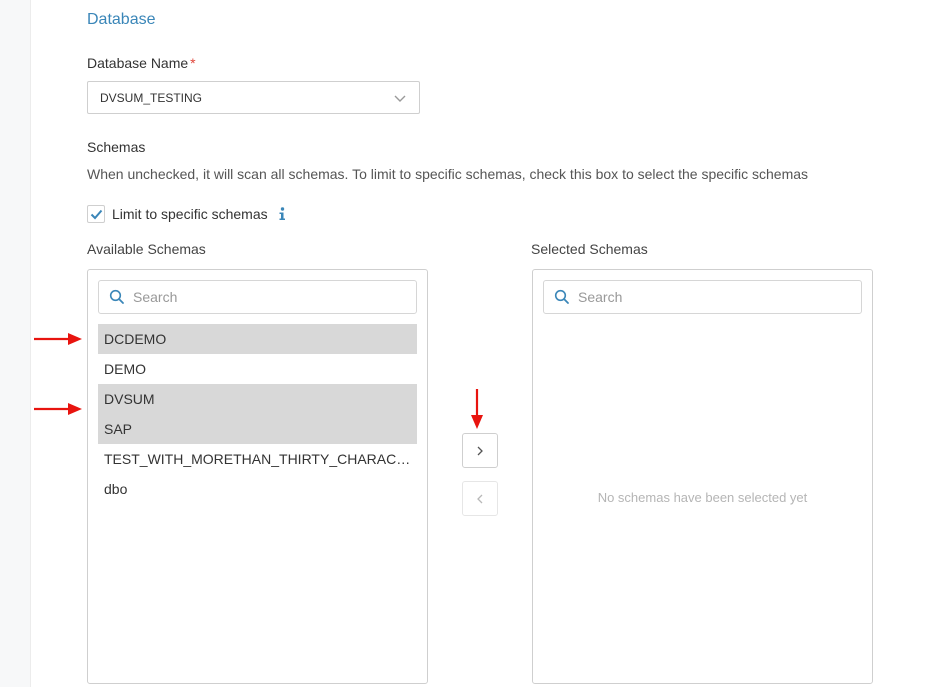 This screenshot has width=936, height=687. I want to click on annotation-arrow-dcdemo, so click(58, 339).